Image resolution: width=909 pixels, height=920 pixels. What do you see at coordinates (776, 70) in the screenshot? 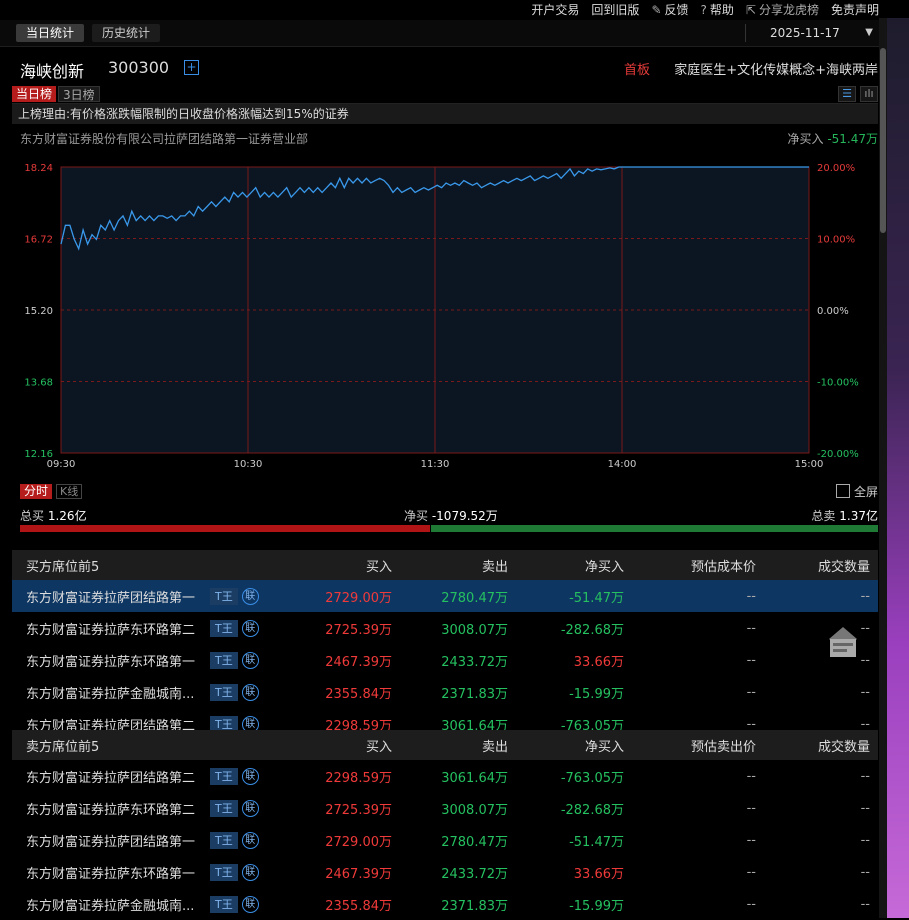
I see `concept-tags: 家庭医生+文化传媒概念+海峡两岸` at bounding box center [776, 70].